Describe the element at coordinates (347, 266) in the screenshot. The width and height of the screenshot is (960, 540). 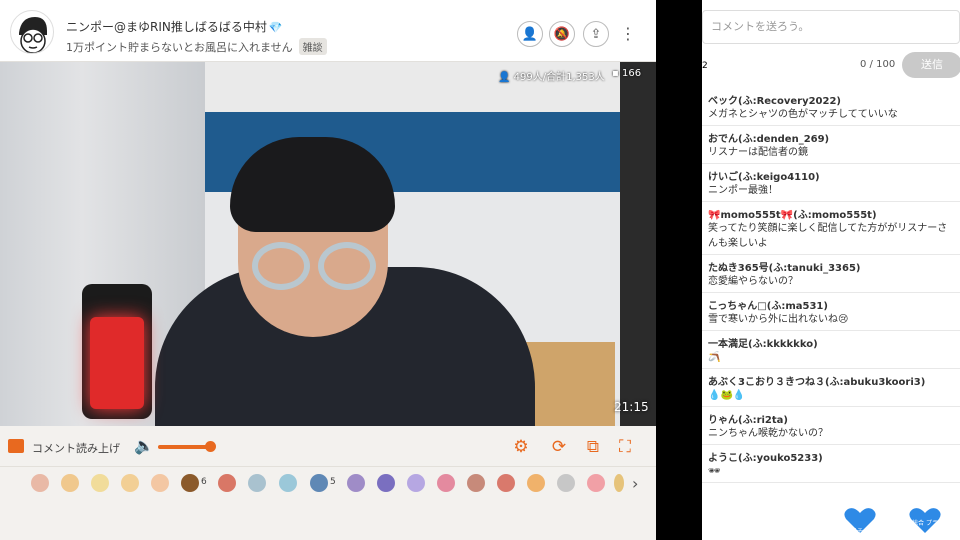
I see `video-glasses-right` at that location.